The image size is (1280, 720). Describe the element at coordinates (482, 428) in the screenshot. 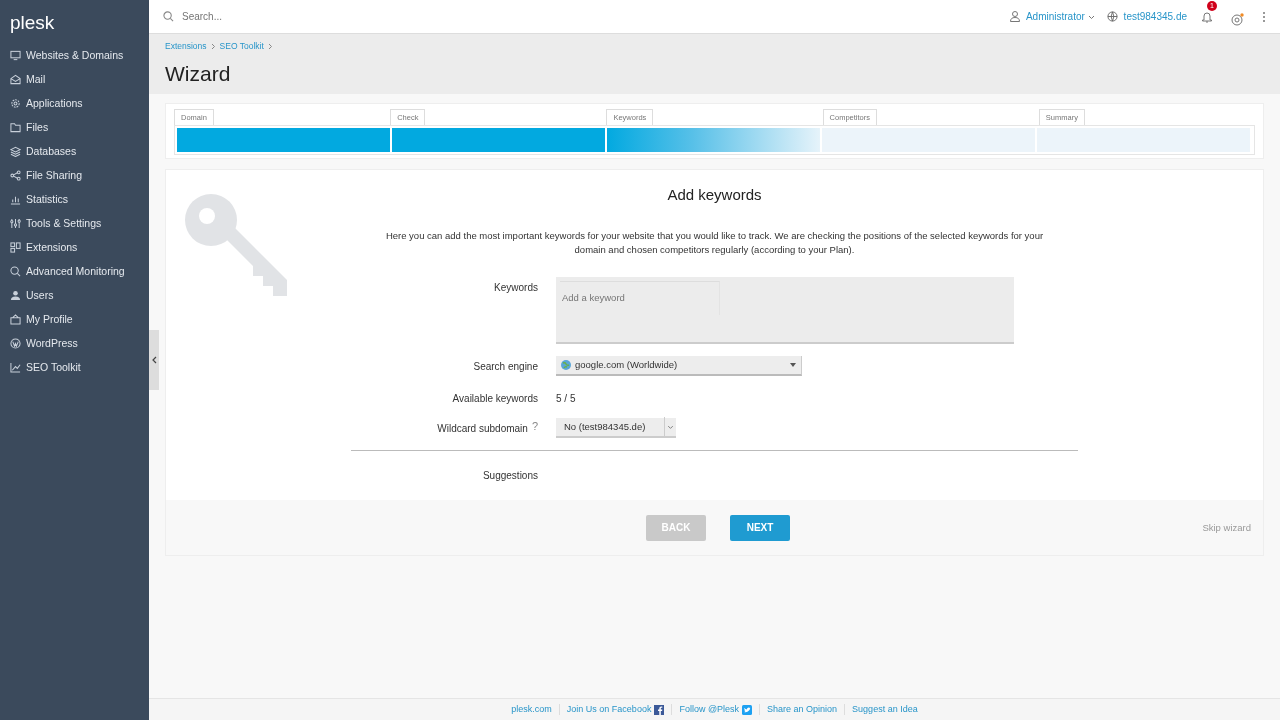

I see `field-label: Wildcard subdomain` at that location.